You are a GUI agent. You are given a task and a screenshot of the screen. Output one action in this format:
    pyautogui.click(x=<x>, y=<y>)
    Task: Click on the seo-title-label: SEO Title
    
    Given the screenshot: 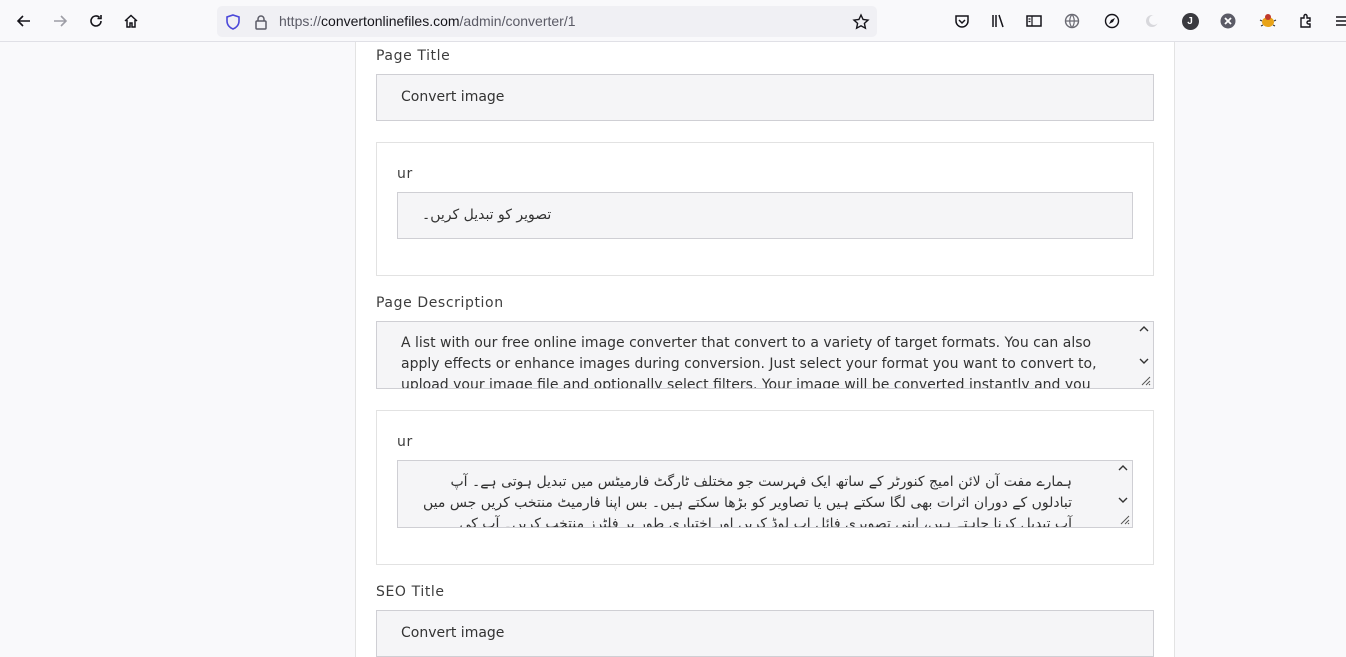 What is the action you would take?
    pyautogui.click(x=410, y=592)
    